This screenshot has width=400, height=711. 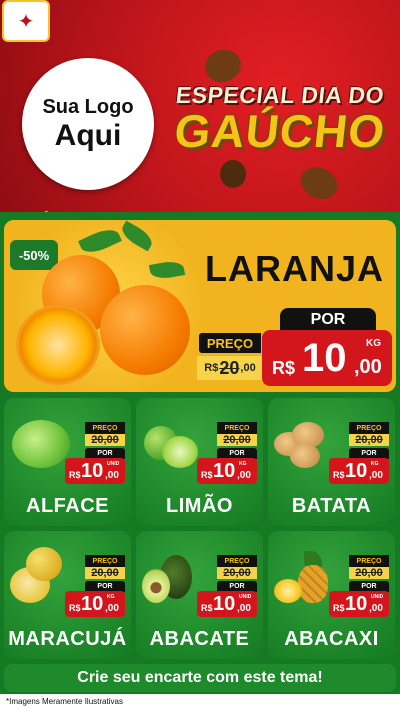 What do you see at coordinates (373, 343) in the screenshot?
I see `price-unit: KG` at bounding box center [373, 343].